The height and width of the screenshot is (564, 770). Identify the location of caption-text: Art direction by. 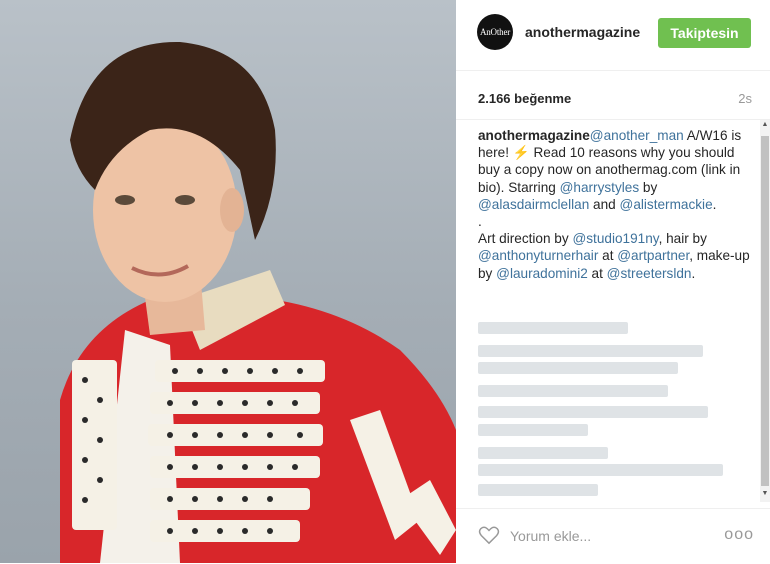
(525, 239).